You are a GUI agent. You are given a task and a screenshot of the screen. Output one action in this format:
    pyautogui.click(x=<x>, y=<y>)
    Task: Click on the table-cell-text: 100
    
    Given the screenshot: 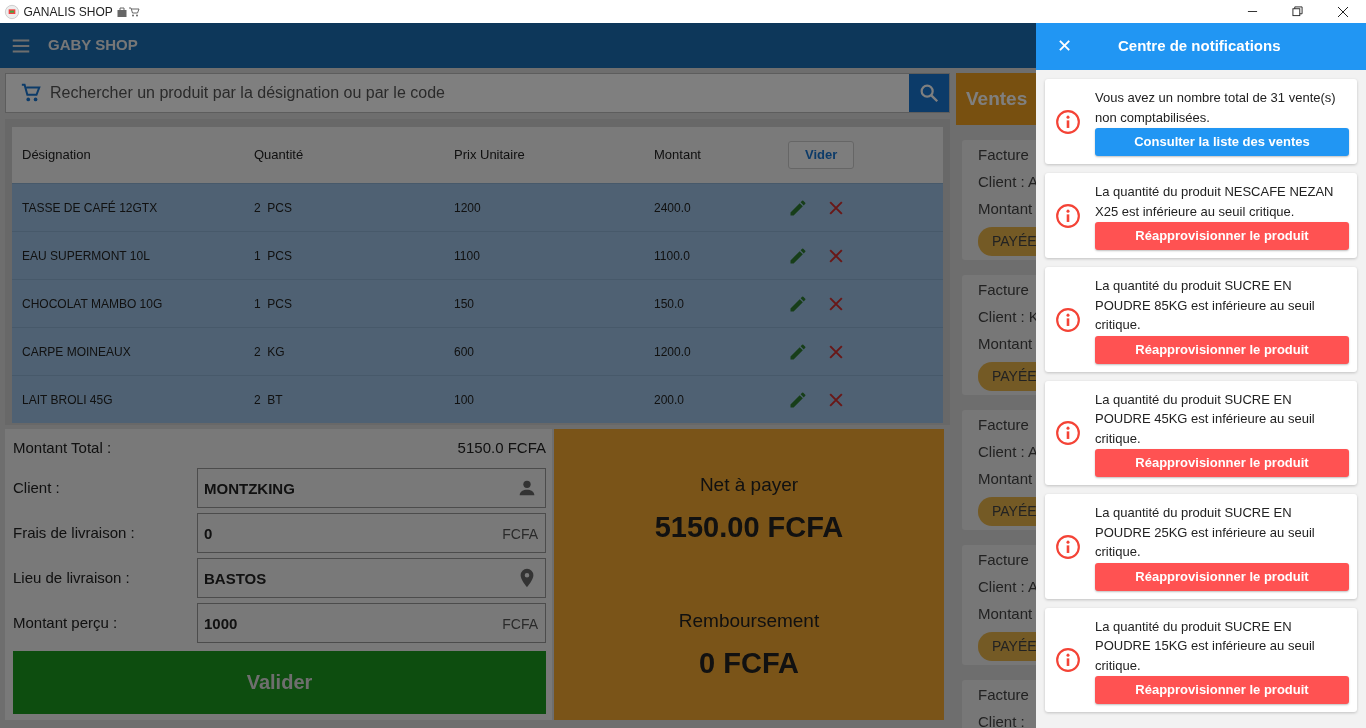 What is the action you would take?
    pyautogui.click(x=465, y=400)
    